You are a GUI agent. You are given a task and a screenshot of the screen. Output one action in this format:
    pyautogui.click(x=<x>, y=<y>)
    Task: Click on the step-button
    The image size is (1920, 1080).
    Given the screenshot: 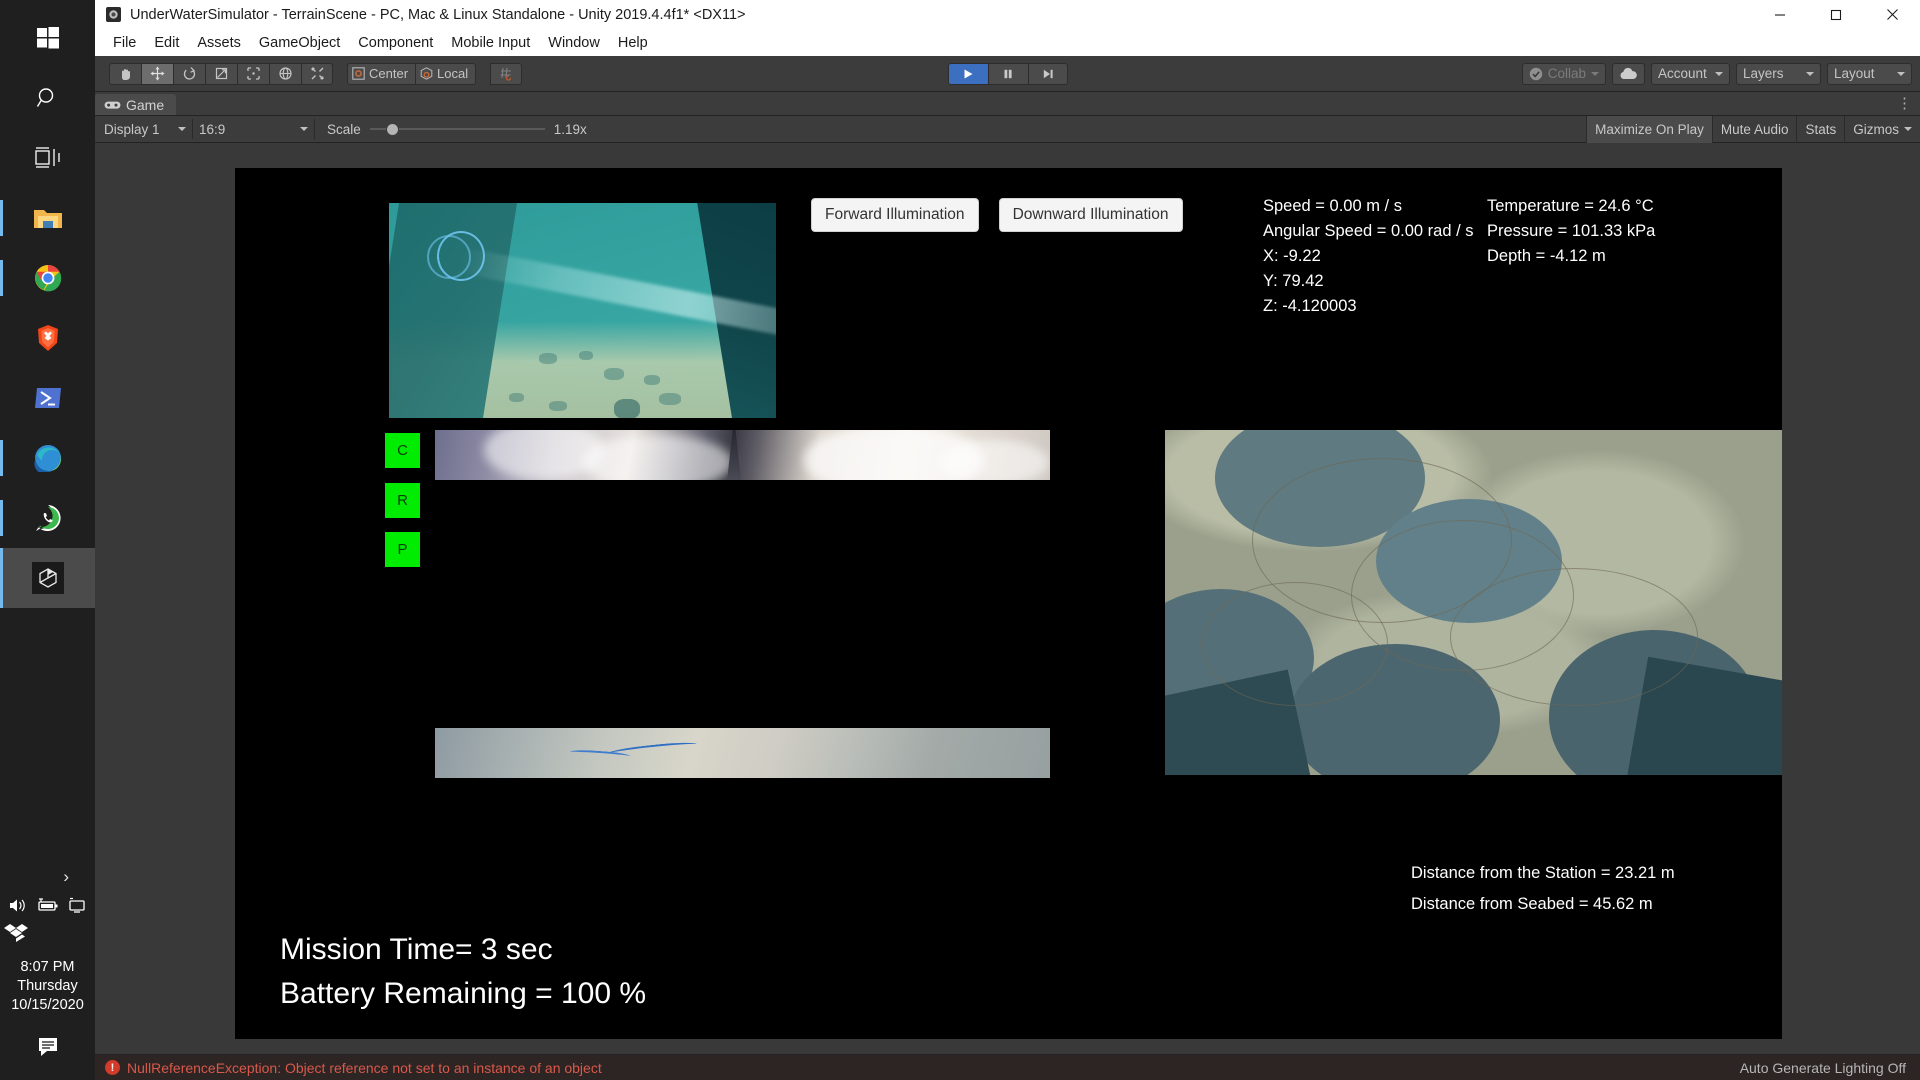 What is the action you would take?
    pyautogui.click(x=1047, y=73)
    